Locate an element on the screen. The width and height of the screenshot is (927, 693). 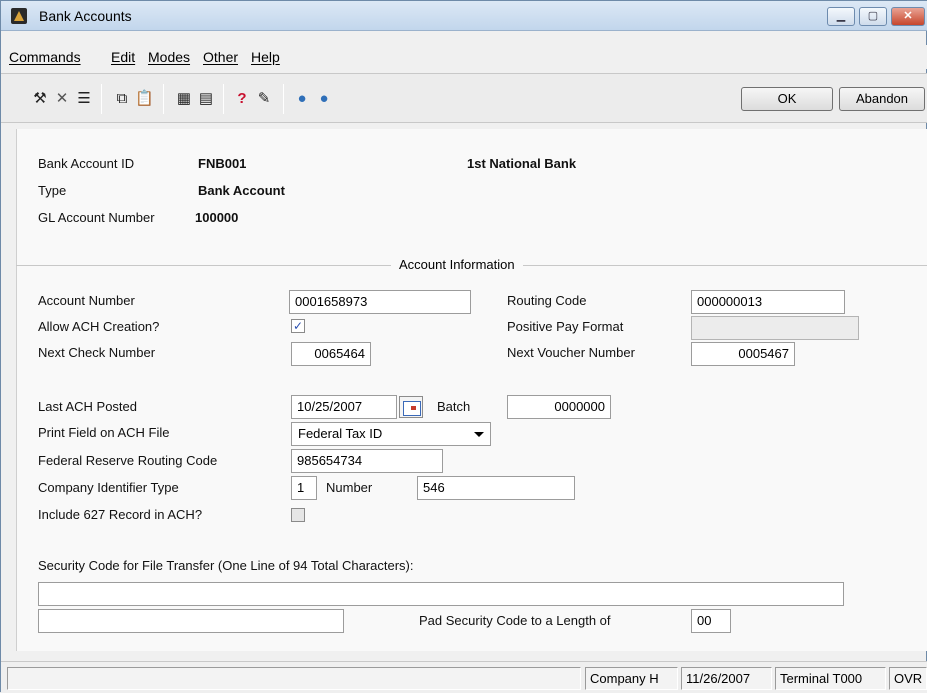
gl-account-label: GL Account Number is located at coordinates (96, 217).